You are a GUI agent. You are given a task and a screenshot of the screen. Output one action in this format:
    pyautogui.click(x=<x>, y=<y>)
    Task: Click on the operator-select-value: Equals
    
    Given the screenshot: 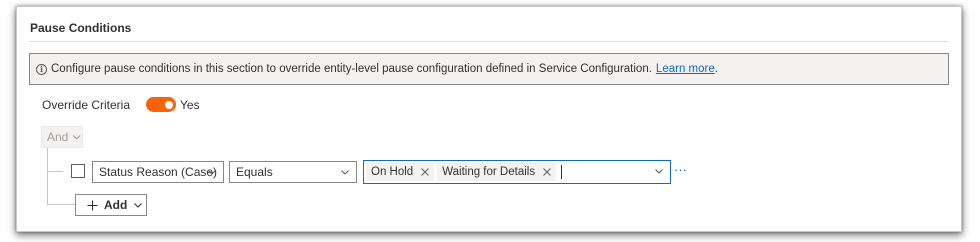 What is the action you would take?
    pyautogui.click(x=254, y=172)
    